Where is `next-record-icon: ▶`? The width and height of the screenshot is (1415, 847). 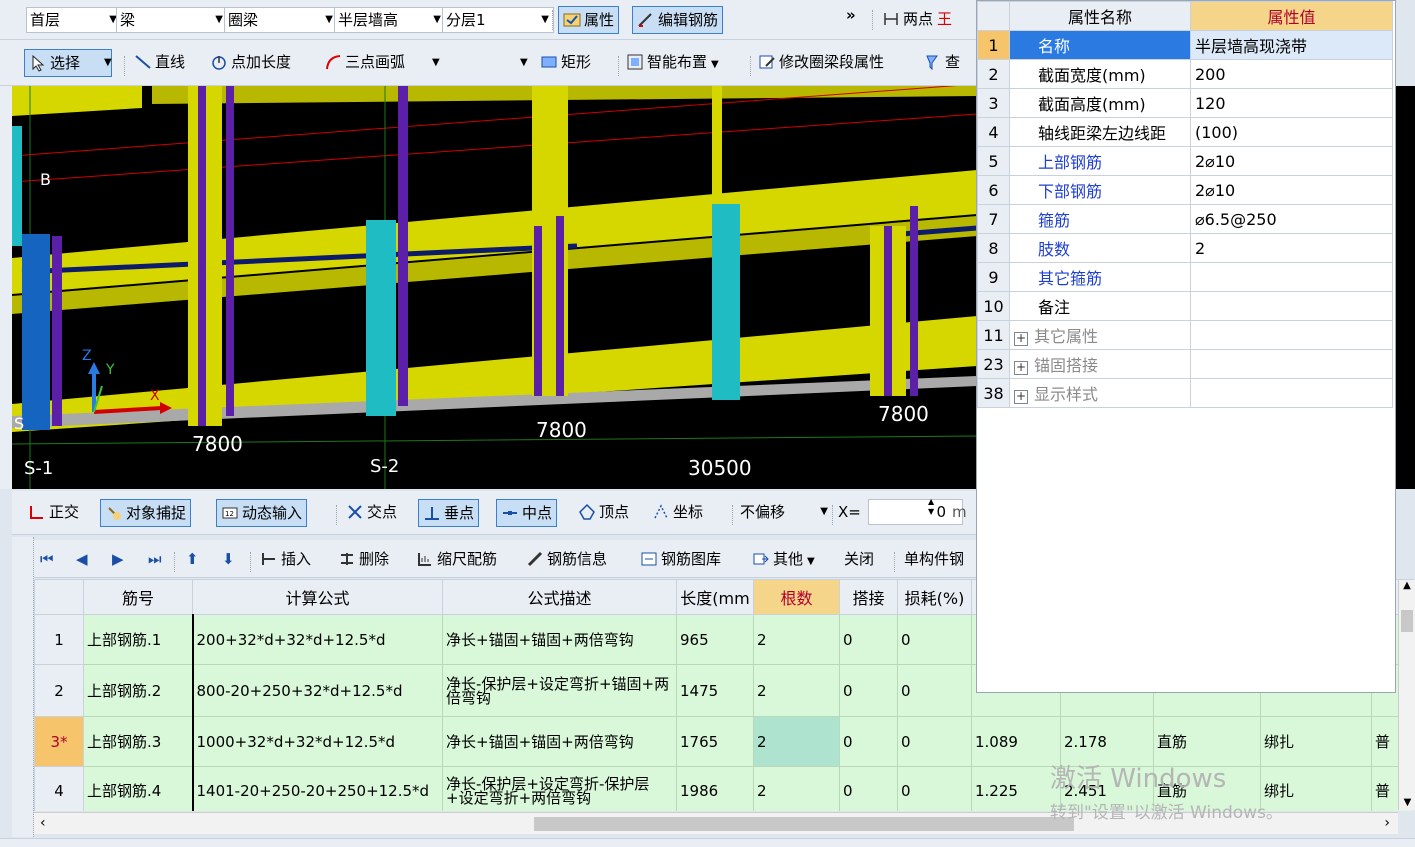
next-record-icon: ▶ is located at coordinates (118, 559).